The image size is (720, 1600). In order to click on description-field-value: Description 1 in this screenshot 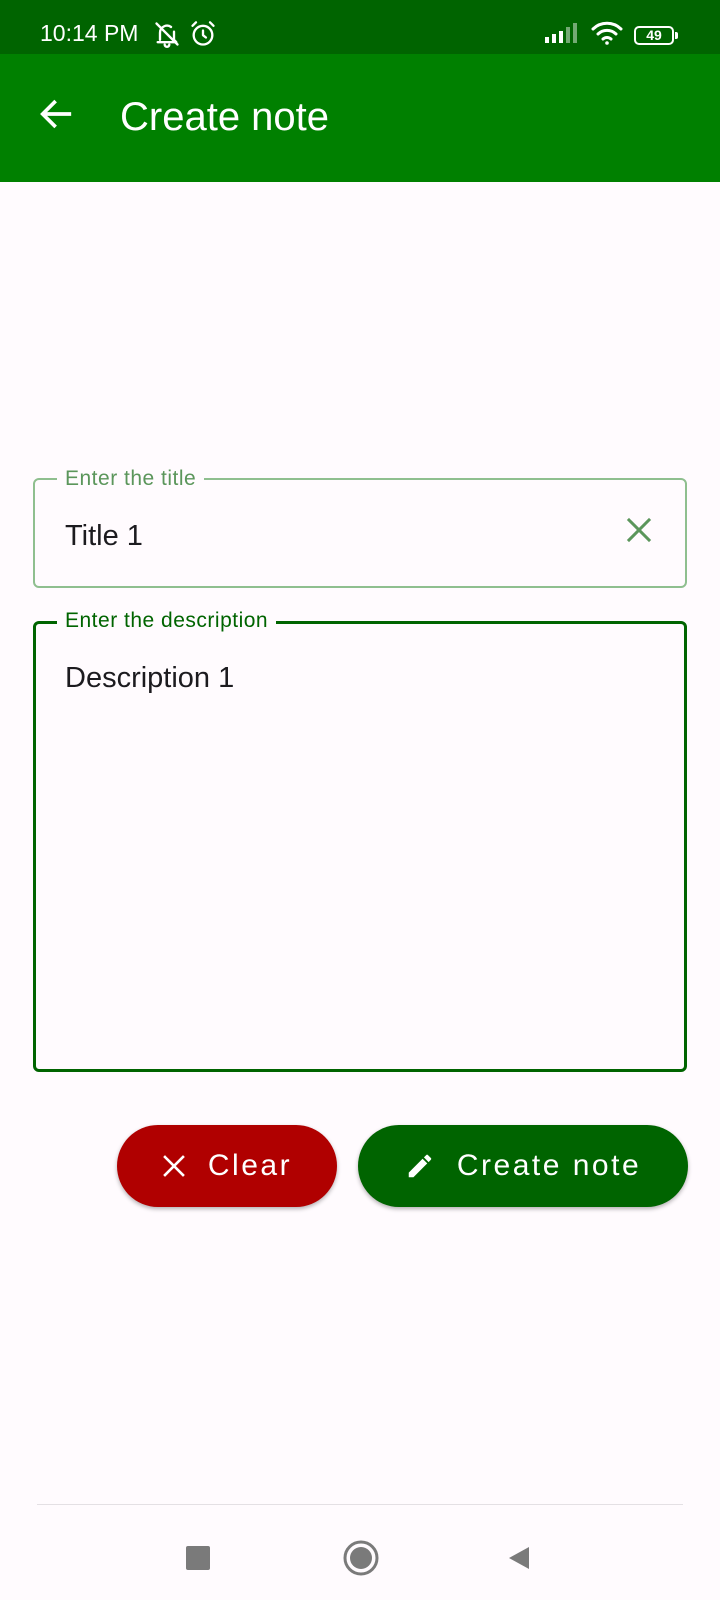, I will do `click(149, 678)`.